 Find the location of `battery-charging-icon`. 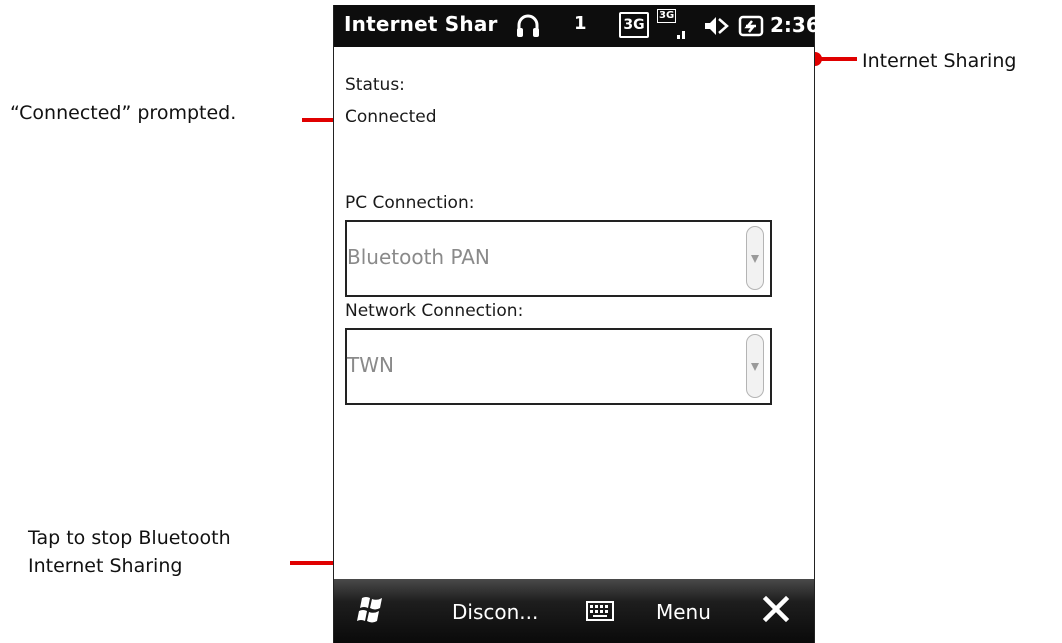

battery-charging-icon is located at coordinates (752, 28).